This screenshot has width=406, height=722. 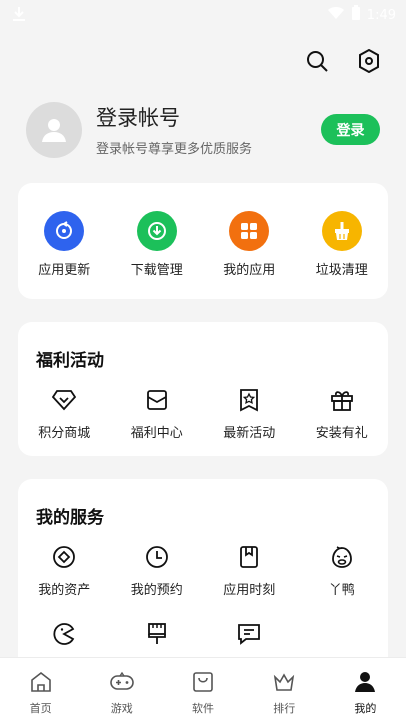 I want to click on search-icon, so click(x=317, y=61).